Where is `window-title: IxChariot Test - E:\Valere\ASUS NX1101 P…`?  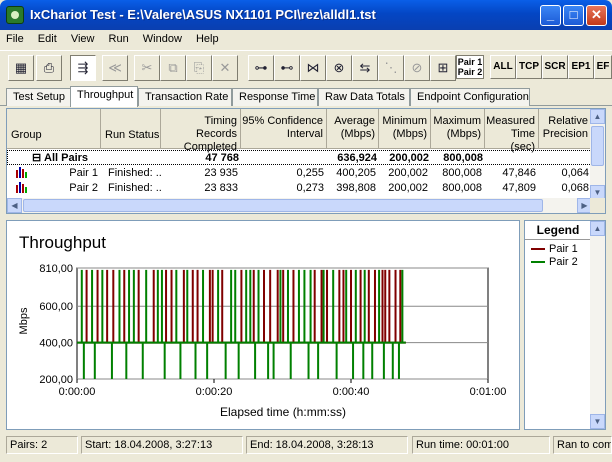
window-title: IxChariot Test - E:\Valere\ASUS NX1101 P… is located at coordinates (203, 14).